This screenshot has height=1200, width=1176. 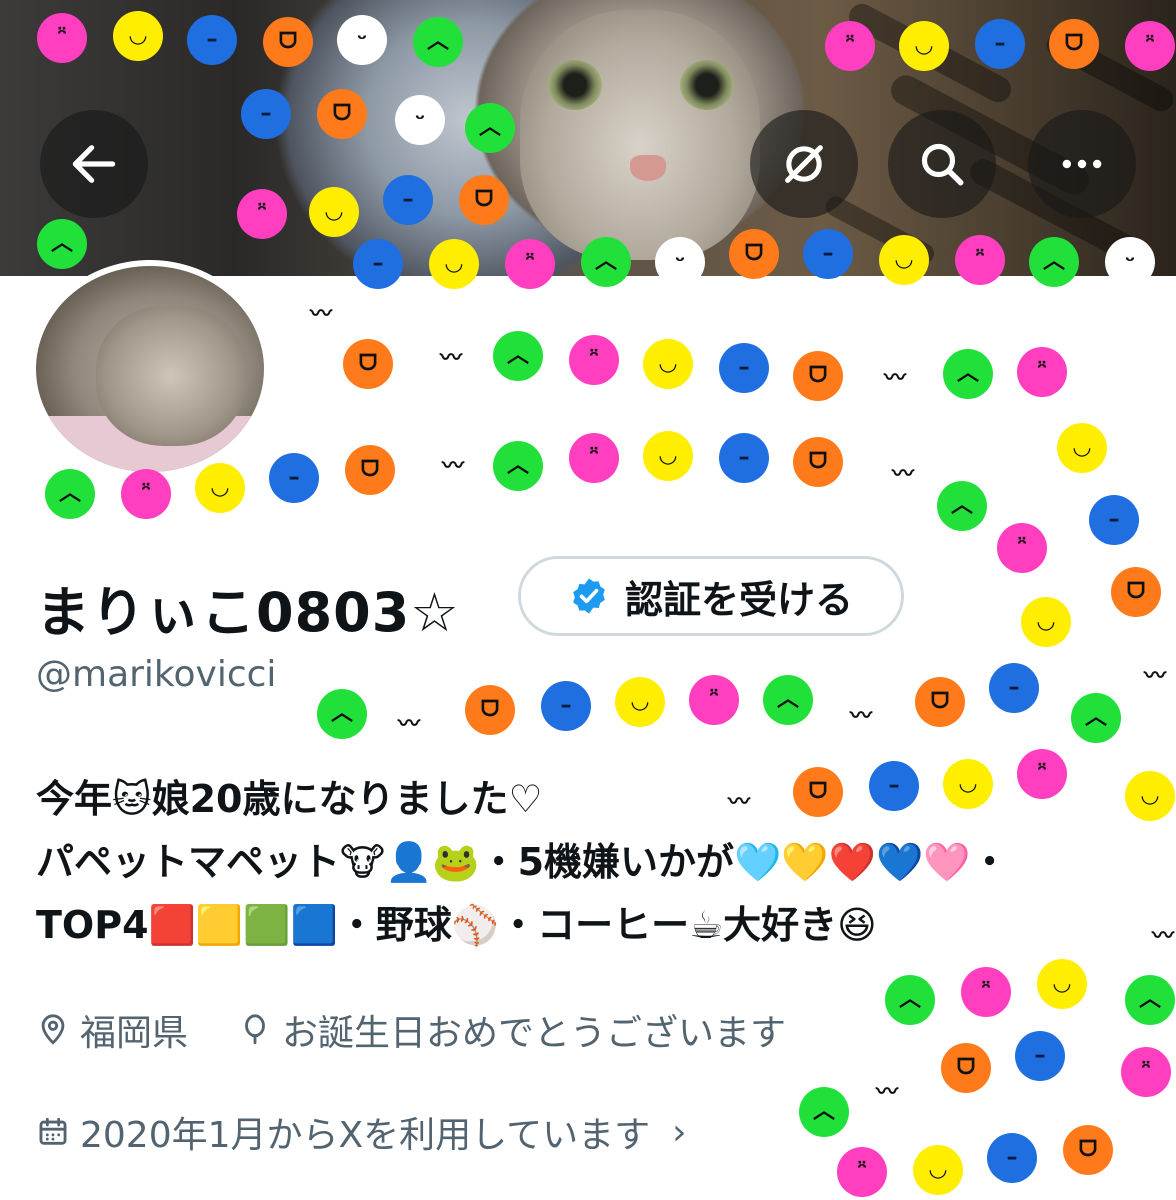 I want to click on no-signal-icon, so click(x=804, y=164).